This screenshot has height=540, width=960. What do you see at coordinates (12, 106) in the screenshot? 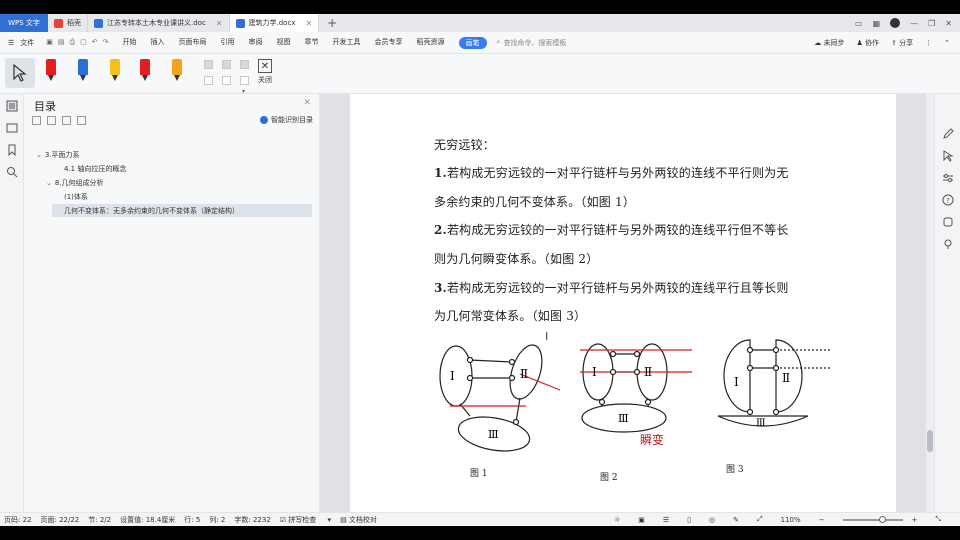
I see `toc-icon` at bounding box center [12, 106].